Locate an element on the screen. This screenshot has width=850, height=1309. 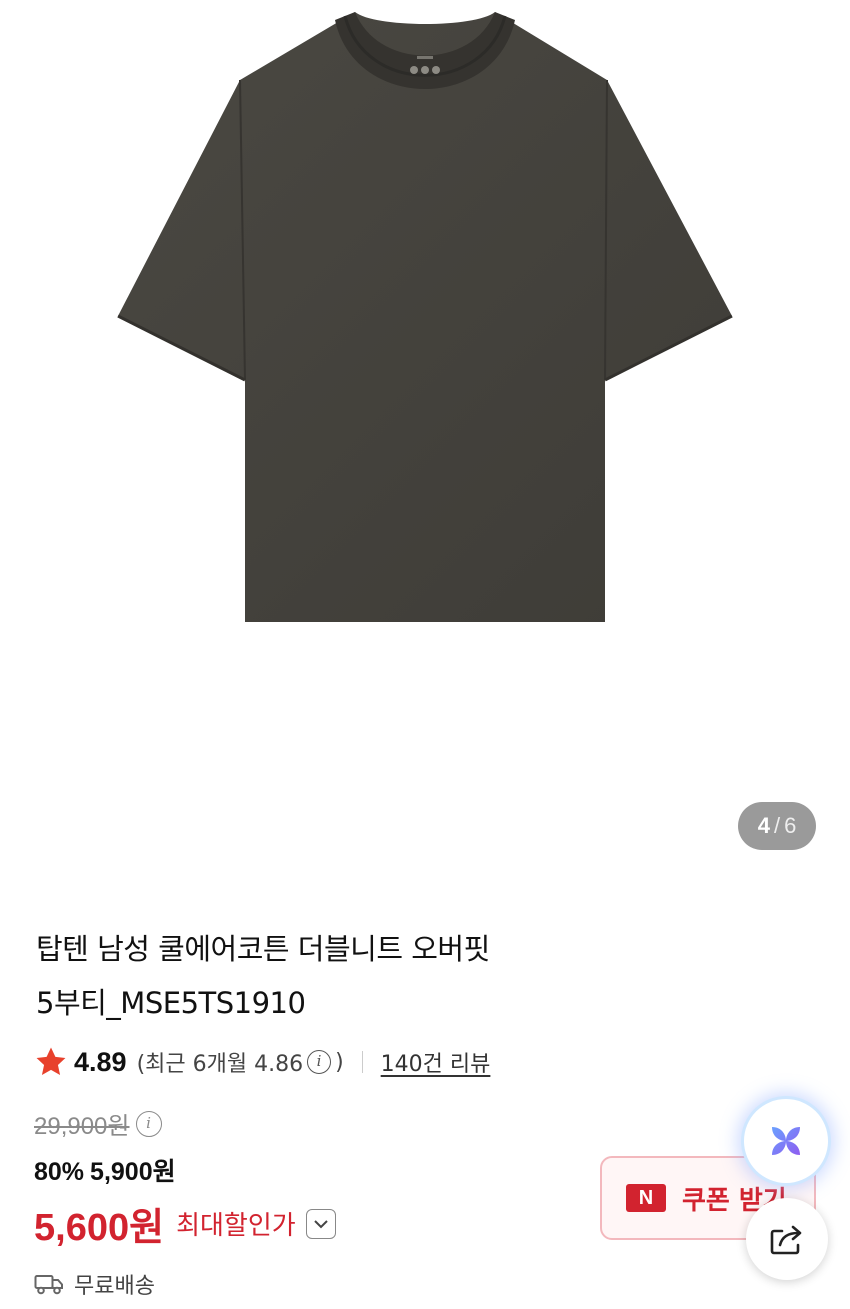
divider is located at coordinates (362, 1062).